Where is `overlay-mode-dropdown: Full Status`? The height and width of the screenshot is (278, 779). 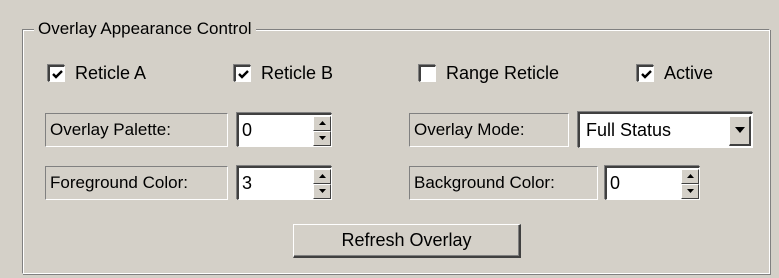 overlay-mode-dropdown: Full Status is located at coordinates (665, 130).